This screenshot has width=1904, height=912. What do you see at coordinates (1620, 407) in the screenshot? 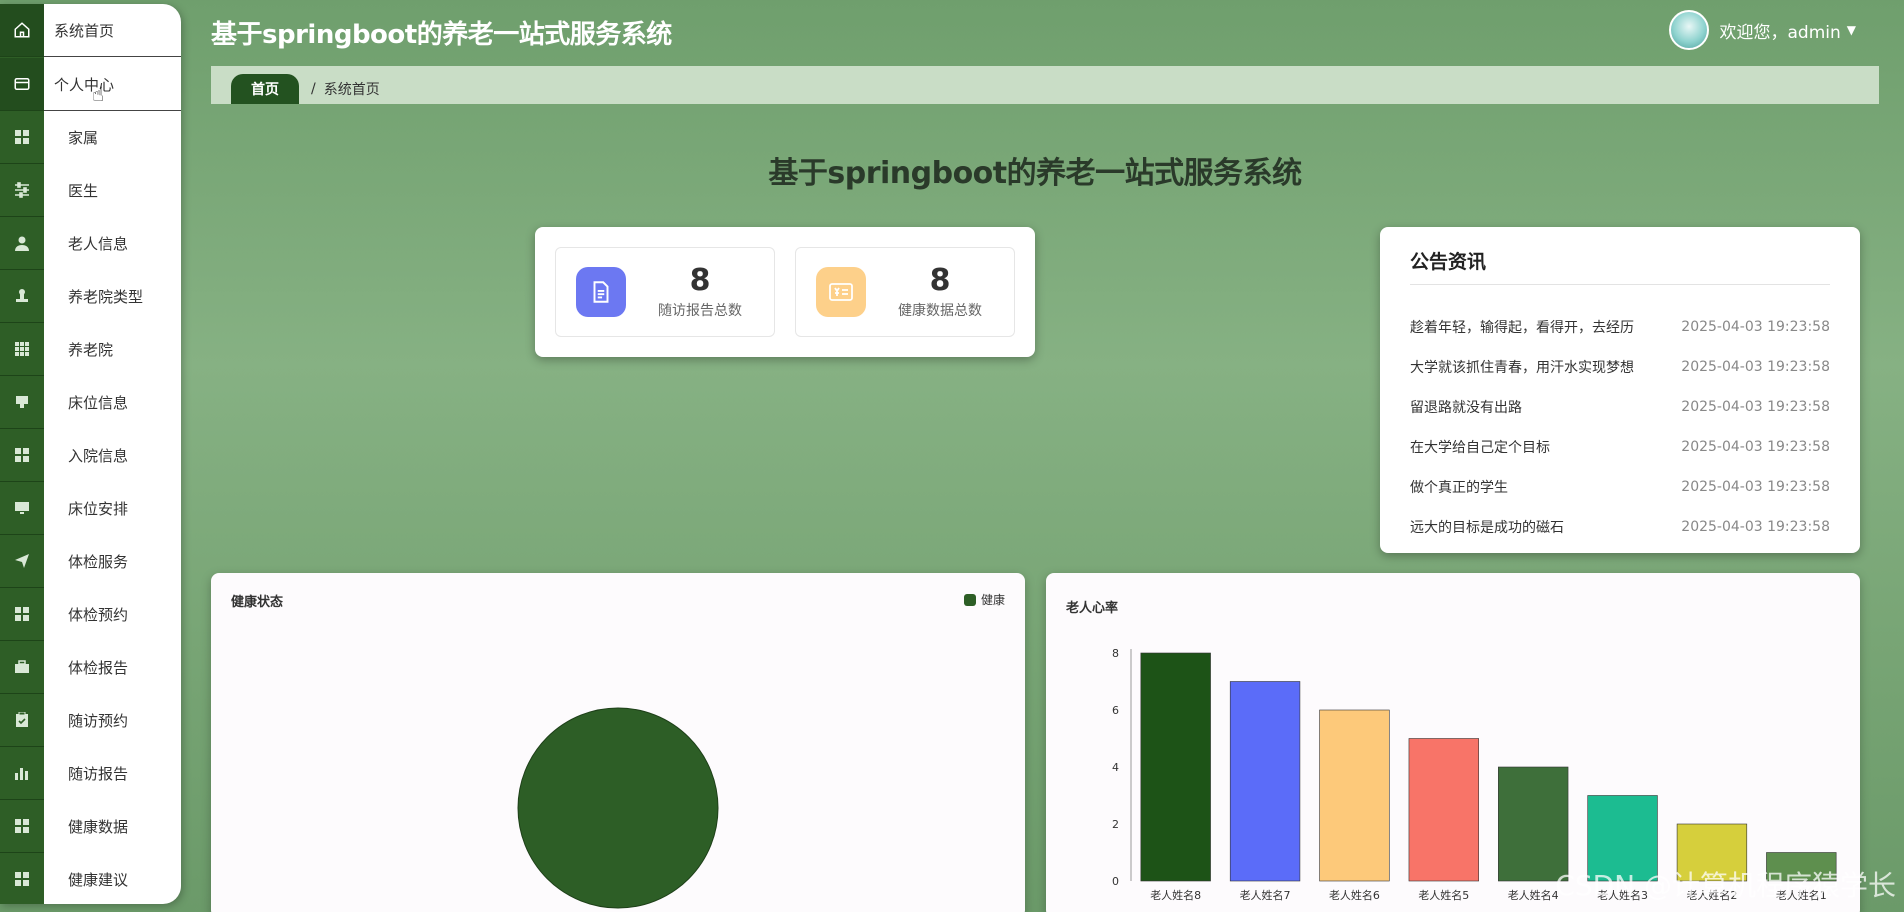
I see `notice-item: 留退路就没有出路 2025-04-03 19:23:58` at bounding box center [1620, 407].